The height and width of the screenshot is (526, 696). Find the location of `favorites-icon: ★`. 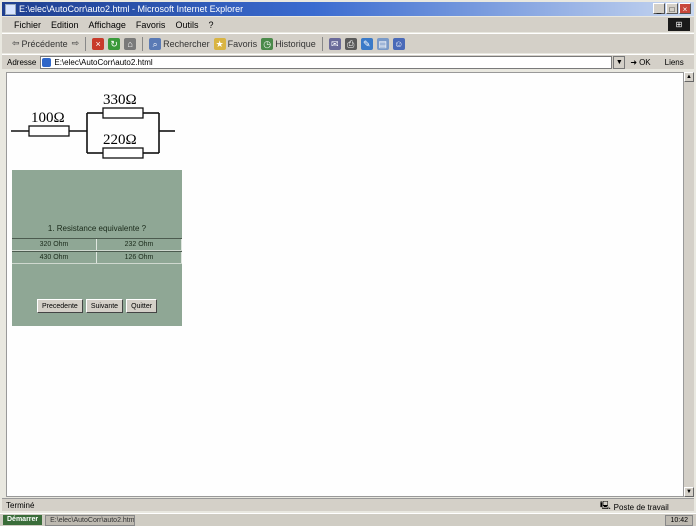

favorites-icon: ★ is located at coordinates (219, 43).